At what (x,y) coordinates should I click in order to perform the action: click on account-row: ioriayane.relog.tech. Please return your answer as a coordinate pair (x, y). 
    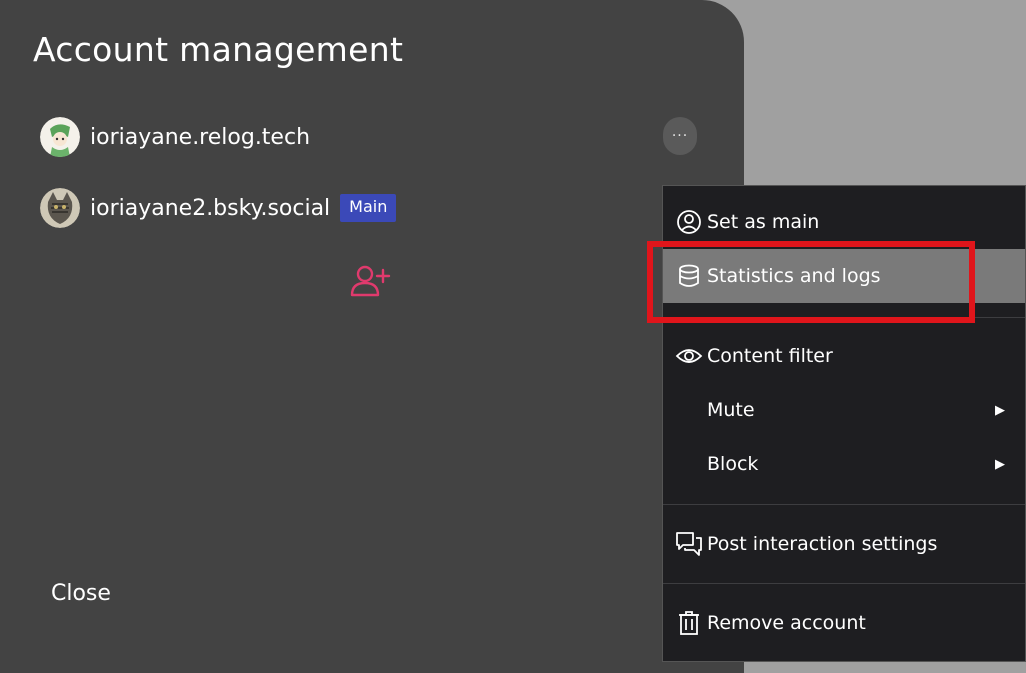
    Looking at the image, I should click on (175, 137).